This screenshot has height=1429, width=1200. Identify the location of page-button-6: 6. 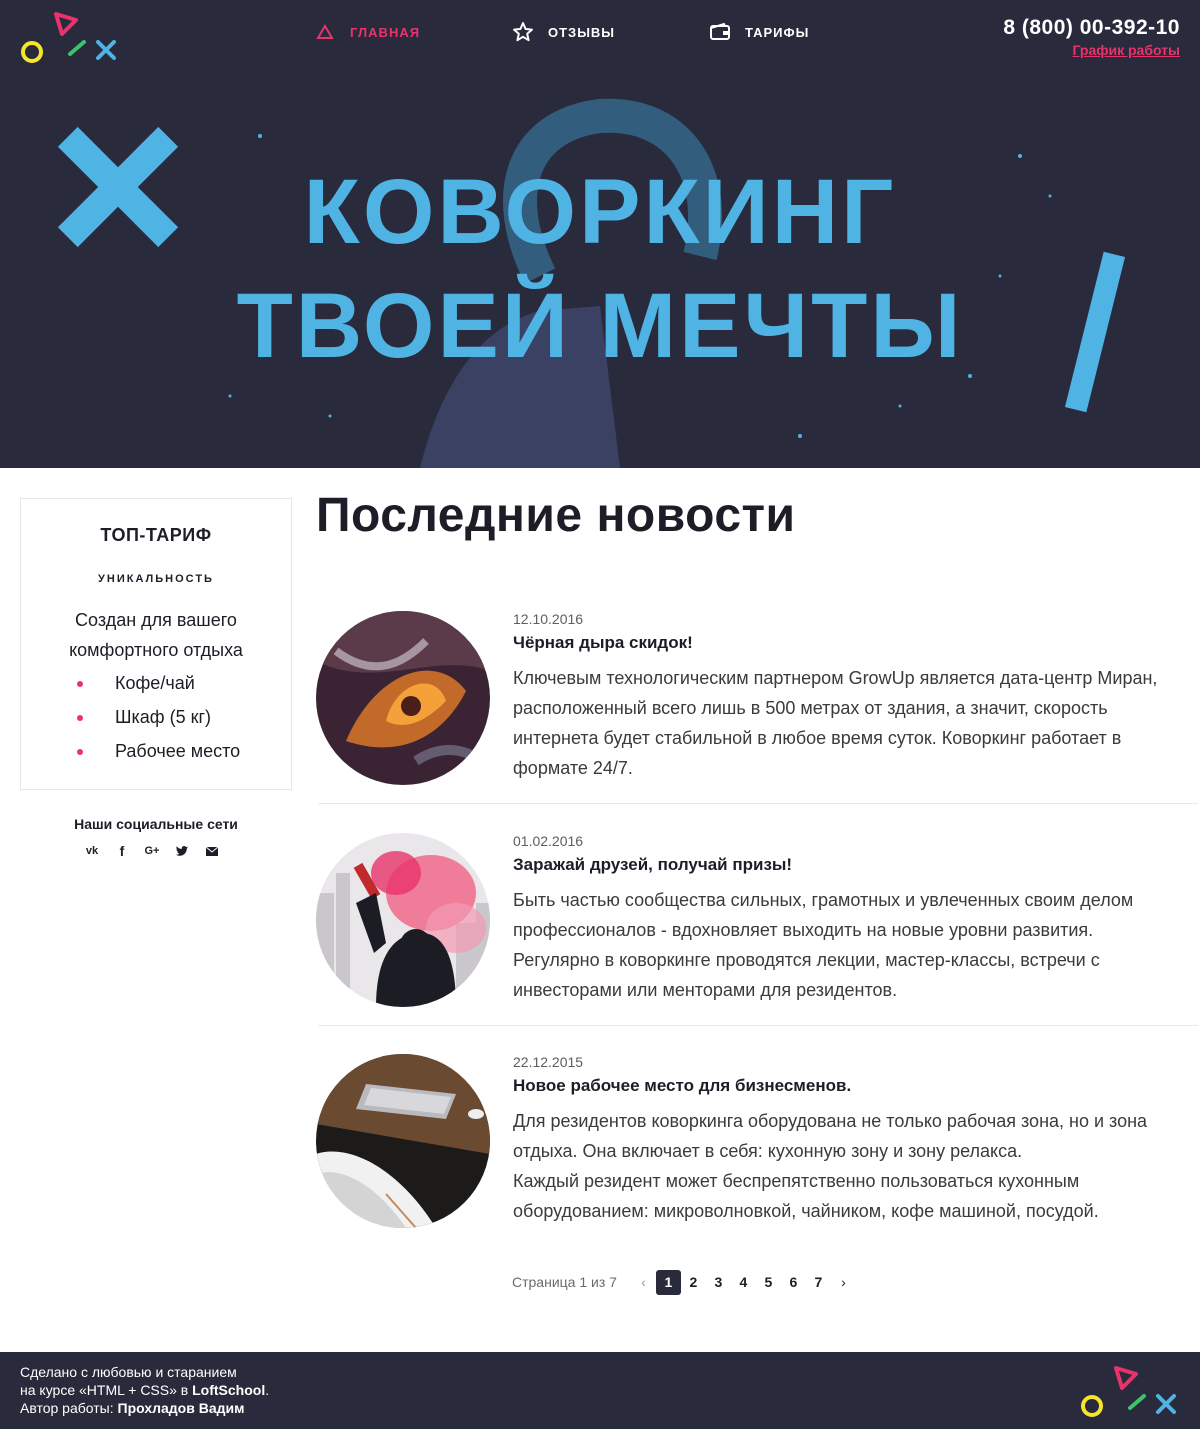
(793, 1282).